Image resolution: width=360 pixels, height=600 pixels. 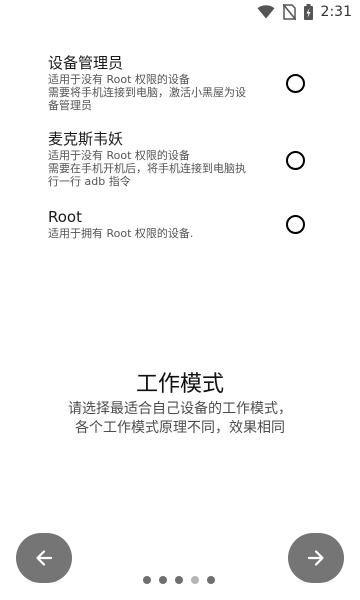 I want to click on page-dot-active, so click(x=195, y=580).